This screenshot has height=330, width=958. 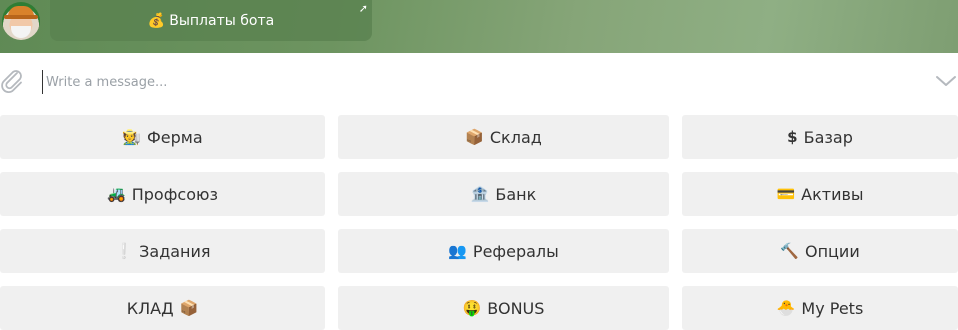 I want to click on hatching-chick-icon: 🐣, so click(x=786, y=307).